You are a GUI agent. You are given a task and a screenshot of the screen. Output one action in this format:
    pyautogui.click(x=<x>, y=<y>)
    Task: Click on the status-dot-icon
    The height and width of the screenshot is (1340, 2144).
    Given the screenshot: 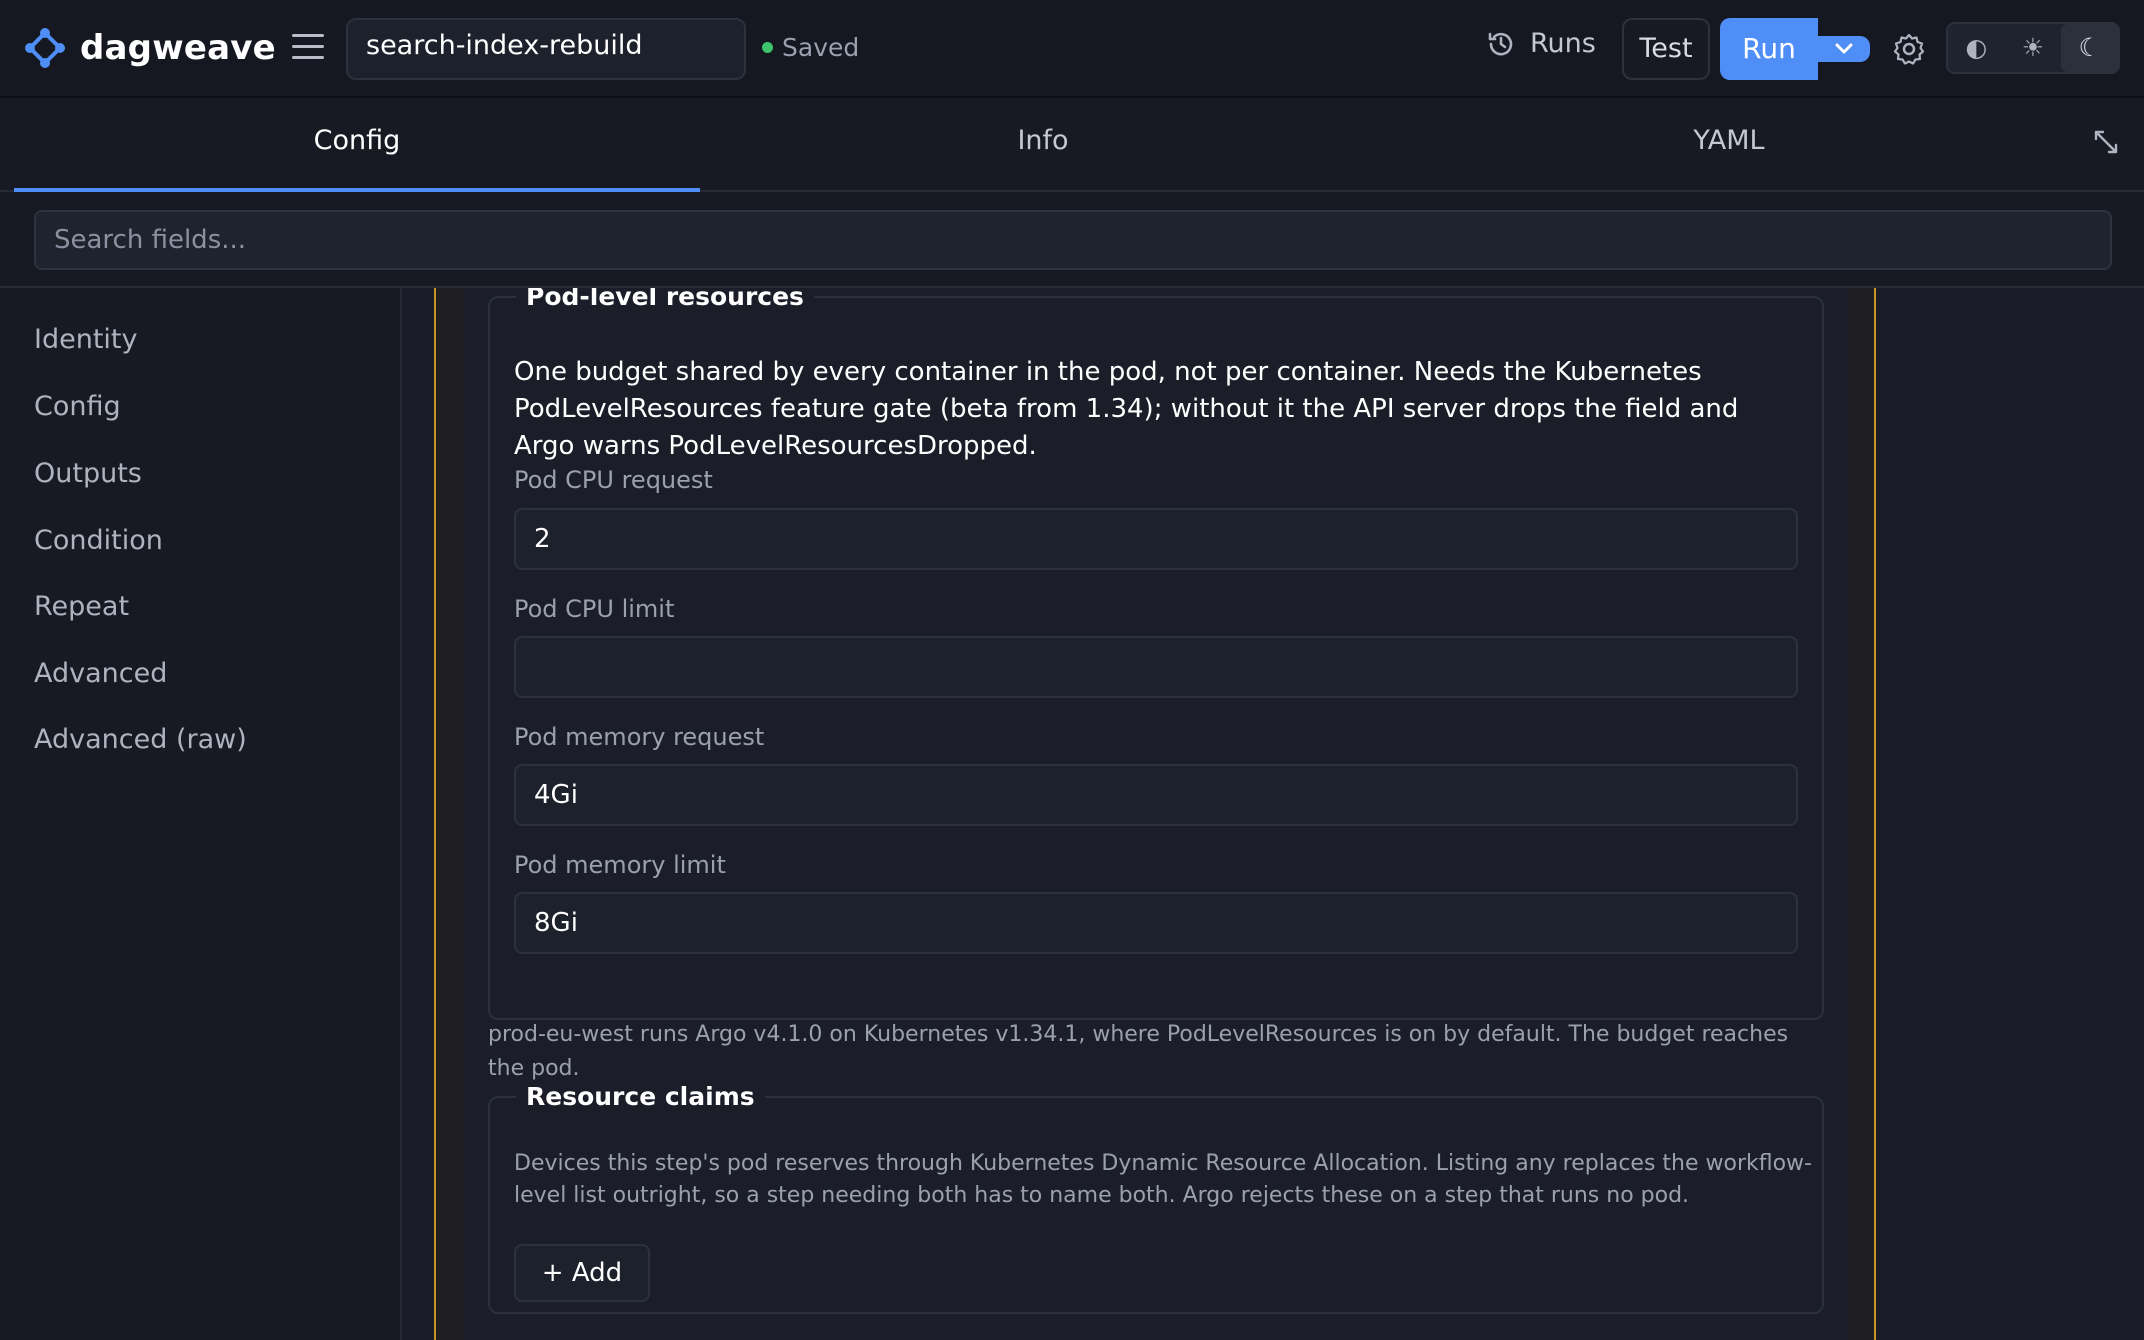 What is the action you would take?
    pyautogui.click(x=767, y=47)
    